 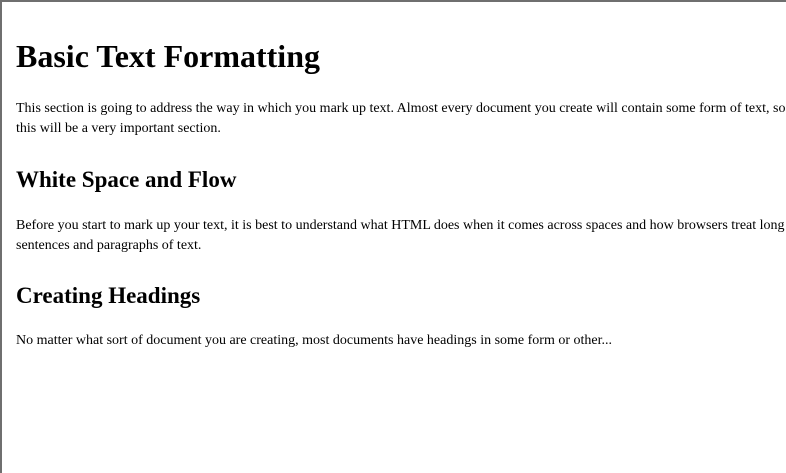 What do you see at coordinates (126, 179) in the screenshot?
I see `section-heading-white-space: White Space and Flow` at bounding box center [126, 179].